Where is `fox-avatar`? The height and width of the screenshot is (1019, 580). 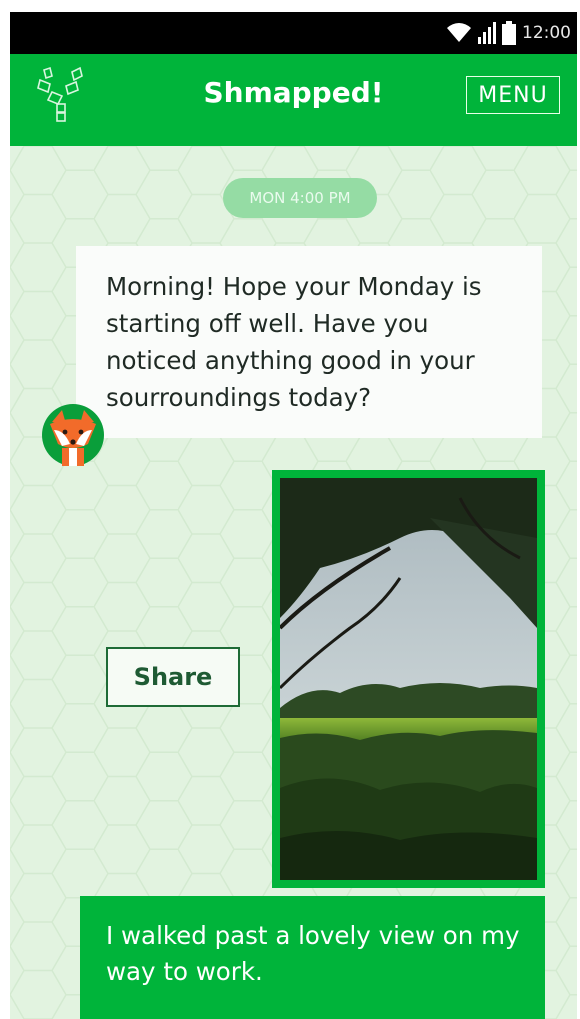
fox-avatar is located at coordinates (73, 435).